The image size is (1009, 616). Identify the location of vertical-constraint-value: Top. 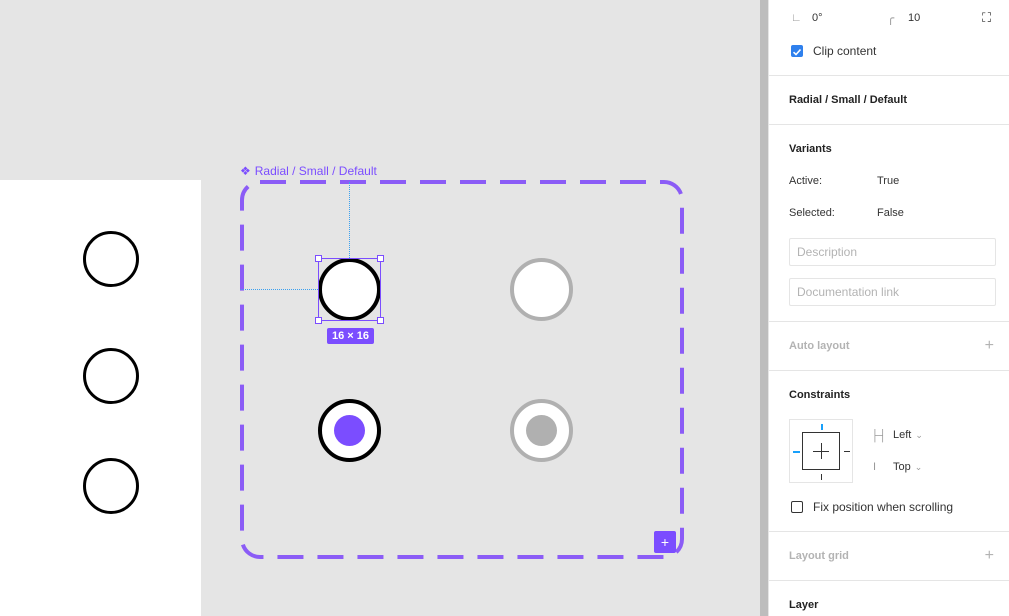
(902, 467).